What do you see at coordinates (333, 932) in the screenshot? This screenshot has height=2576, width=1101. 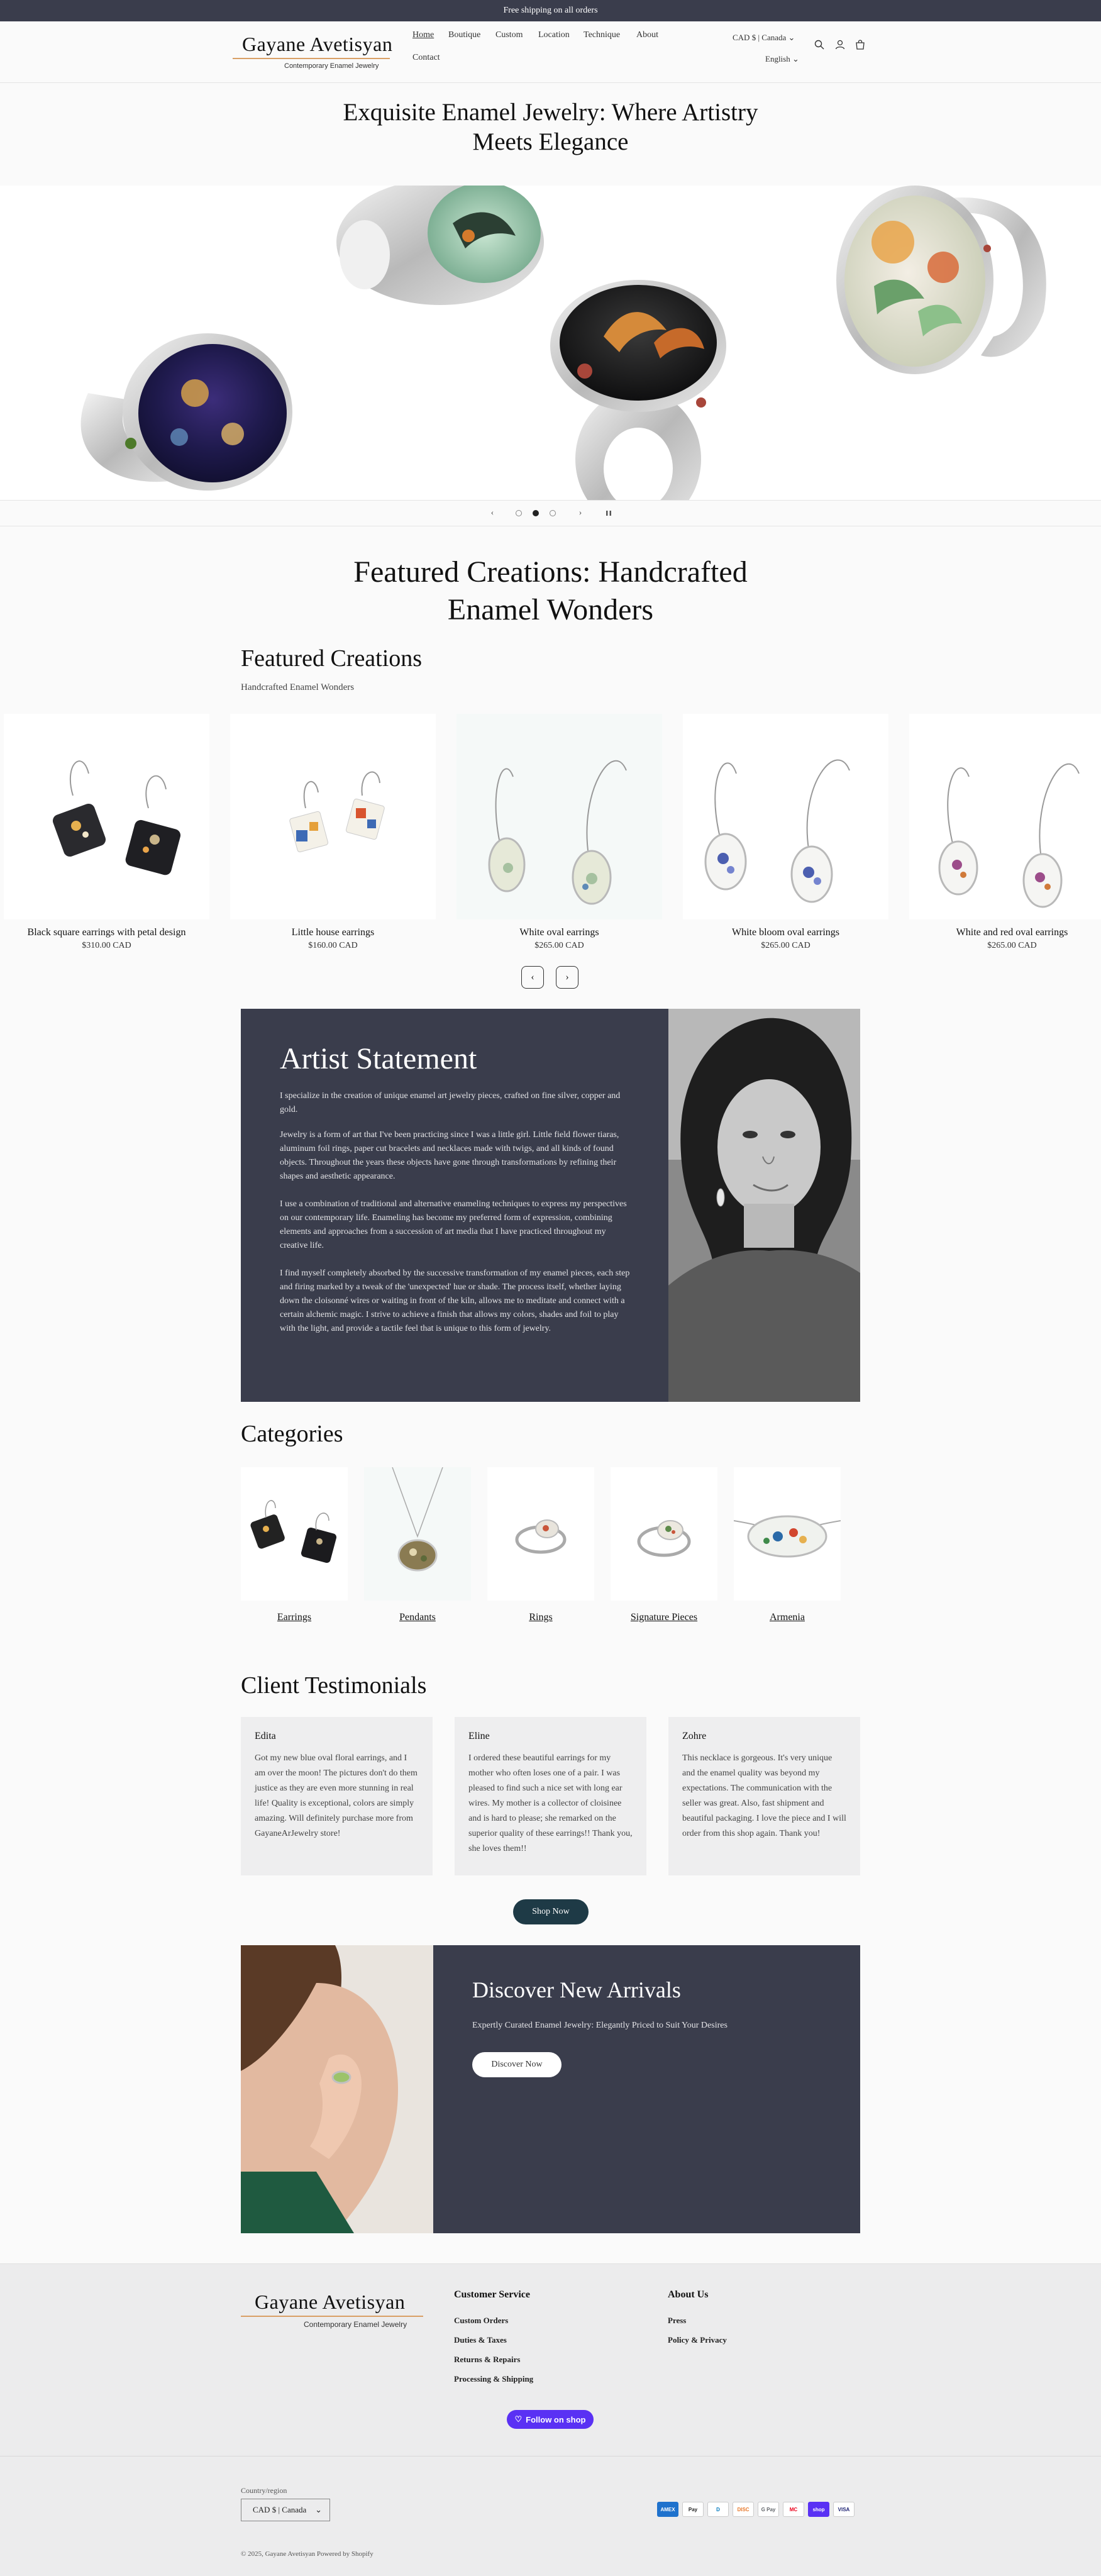 I see `product-name: Little house earrings` at bounding box center [333, 932].